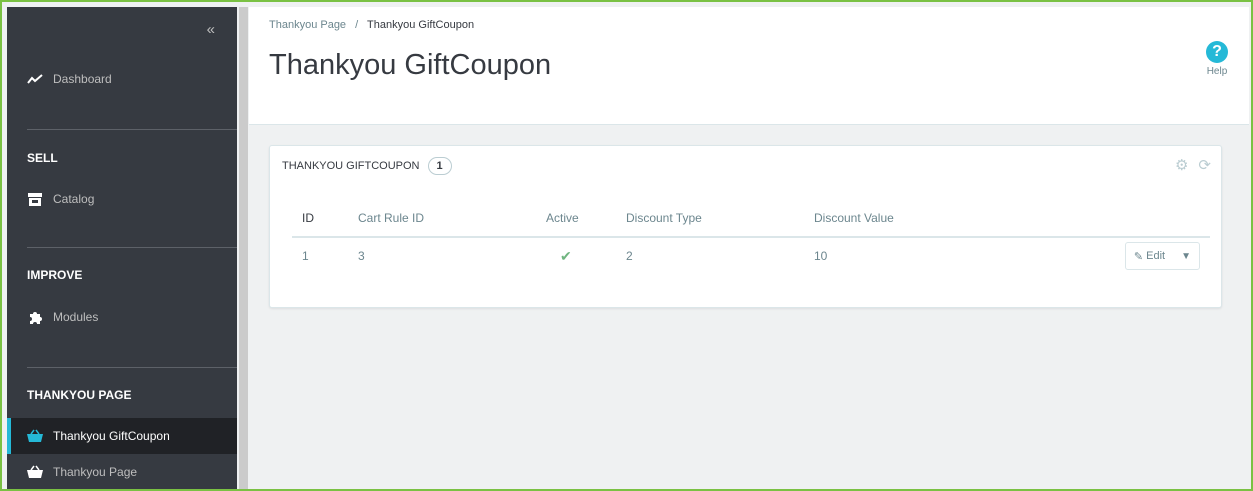 The height and width of the screenshot is (491, 1253). I want to click on breadcrumb-parent-link: Thankyou Page, so click(307, 25).